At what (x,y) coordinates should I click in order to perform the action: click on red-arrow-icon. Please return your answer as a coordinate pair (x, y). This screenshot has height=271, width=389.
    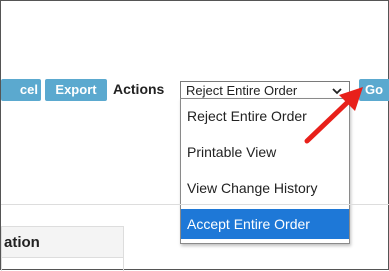
    Looking at the image, I should click on (333, 115).